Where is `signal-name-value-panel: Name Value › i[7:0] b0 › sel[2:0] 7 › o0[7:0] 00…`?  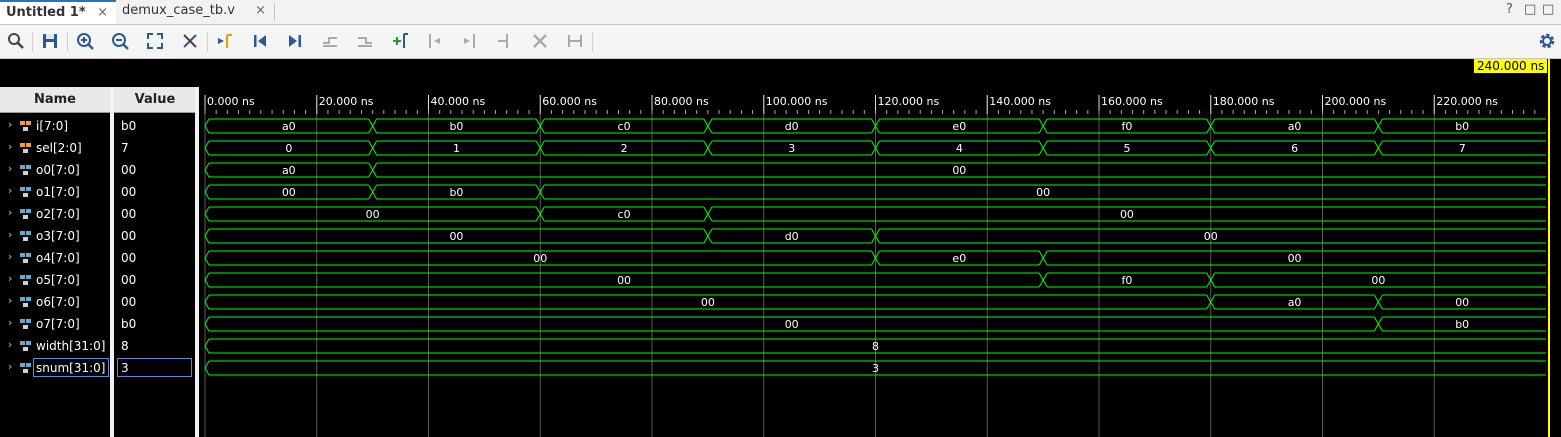 signal-name-value-panel: Name Value › i[7:0] b0 › sel[2:0] 7 › o0[7:0] 00… is located at coordinates (99, 248).